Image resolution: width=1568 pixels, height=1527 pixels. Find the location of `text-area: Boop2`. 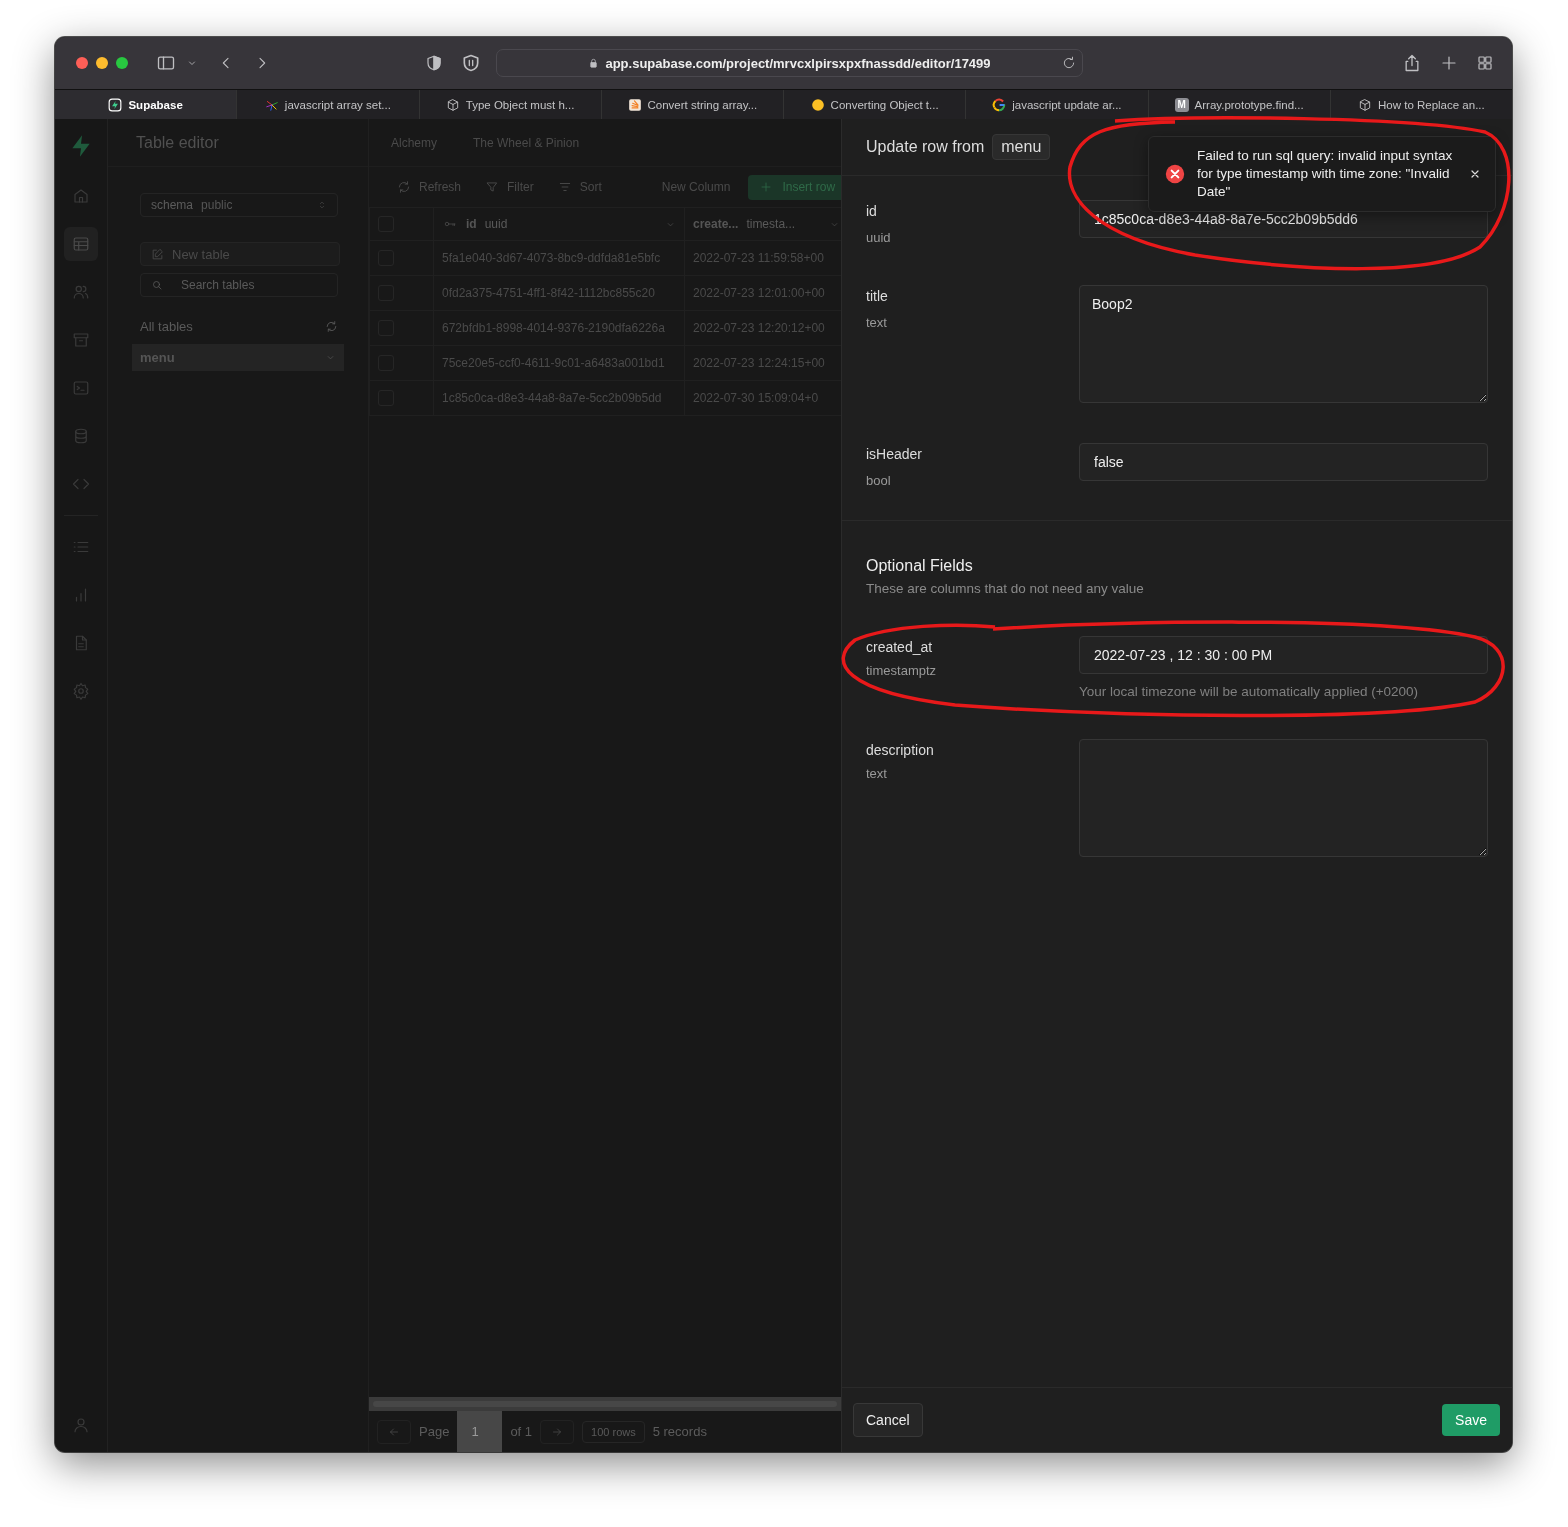

text-area: Boop2 is located at coordinates (1283, 344).